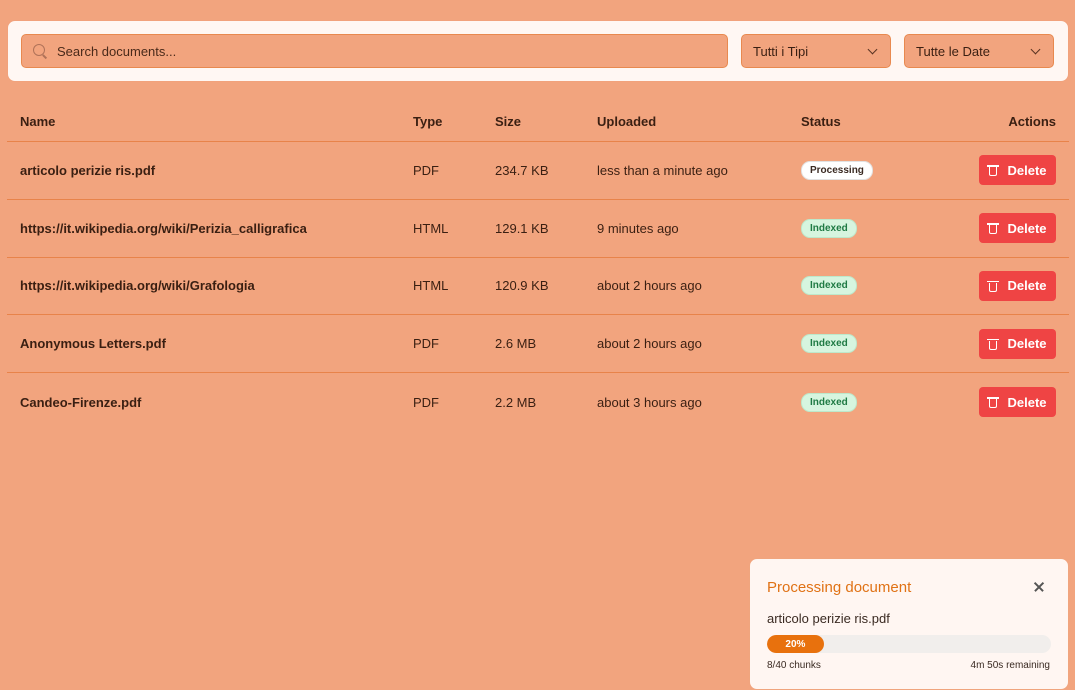 The image size is (1075, 690). What do you see at coordinates (516, 344) in the screenshot?
I see `document-size: 2.6 MB` at bounding box center [516, 344].